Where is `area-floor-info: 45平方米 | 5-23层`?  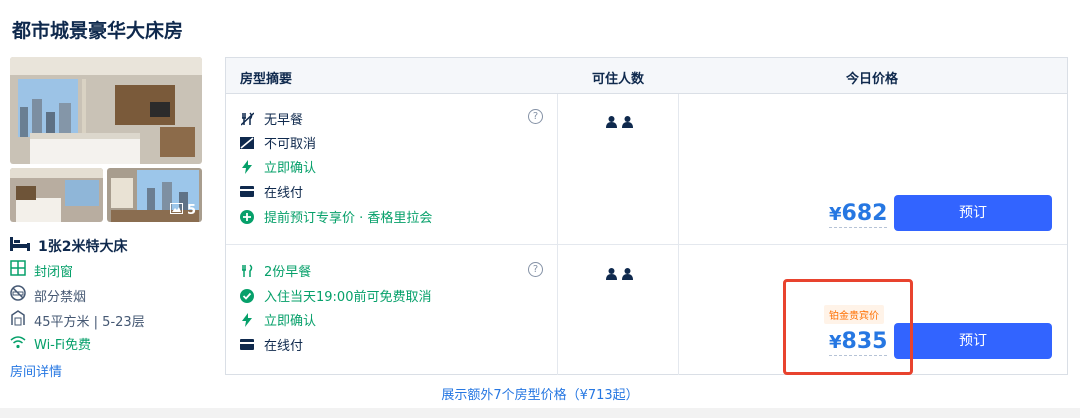
area-floor-info: 45平方米 | 5-23层 is located at coordinates (77, 320).